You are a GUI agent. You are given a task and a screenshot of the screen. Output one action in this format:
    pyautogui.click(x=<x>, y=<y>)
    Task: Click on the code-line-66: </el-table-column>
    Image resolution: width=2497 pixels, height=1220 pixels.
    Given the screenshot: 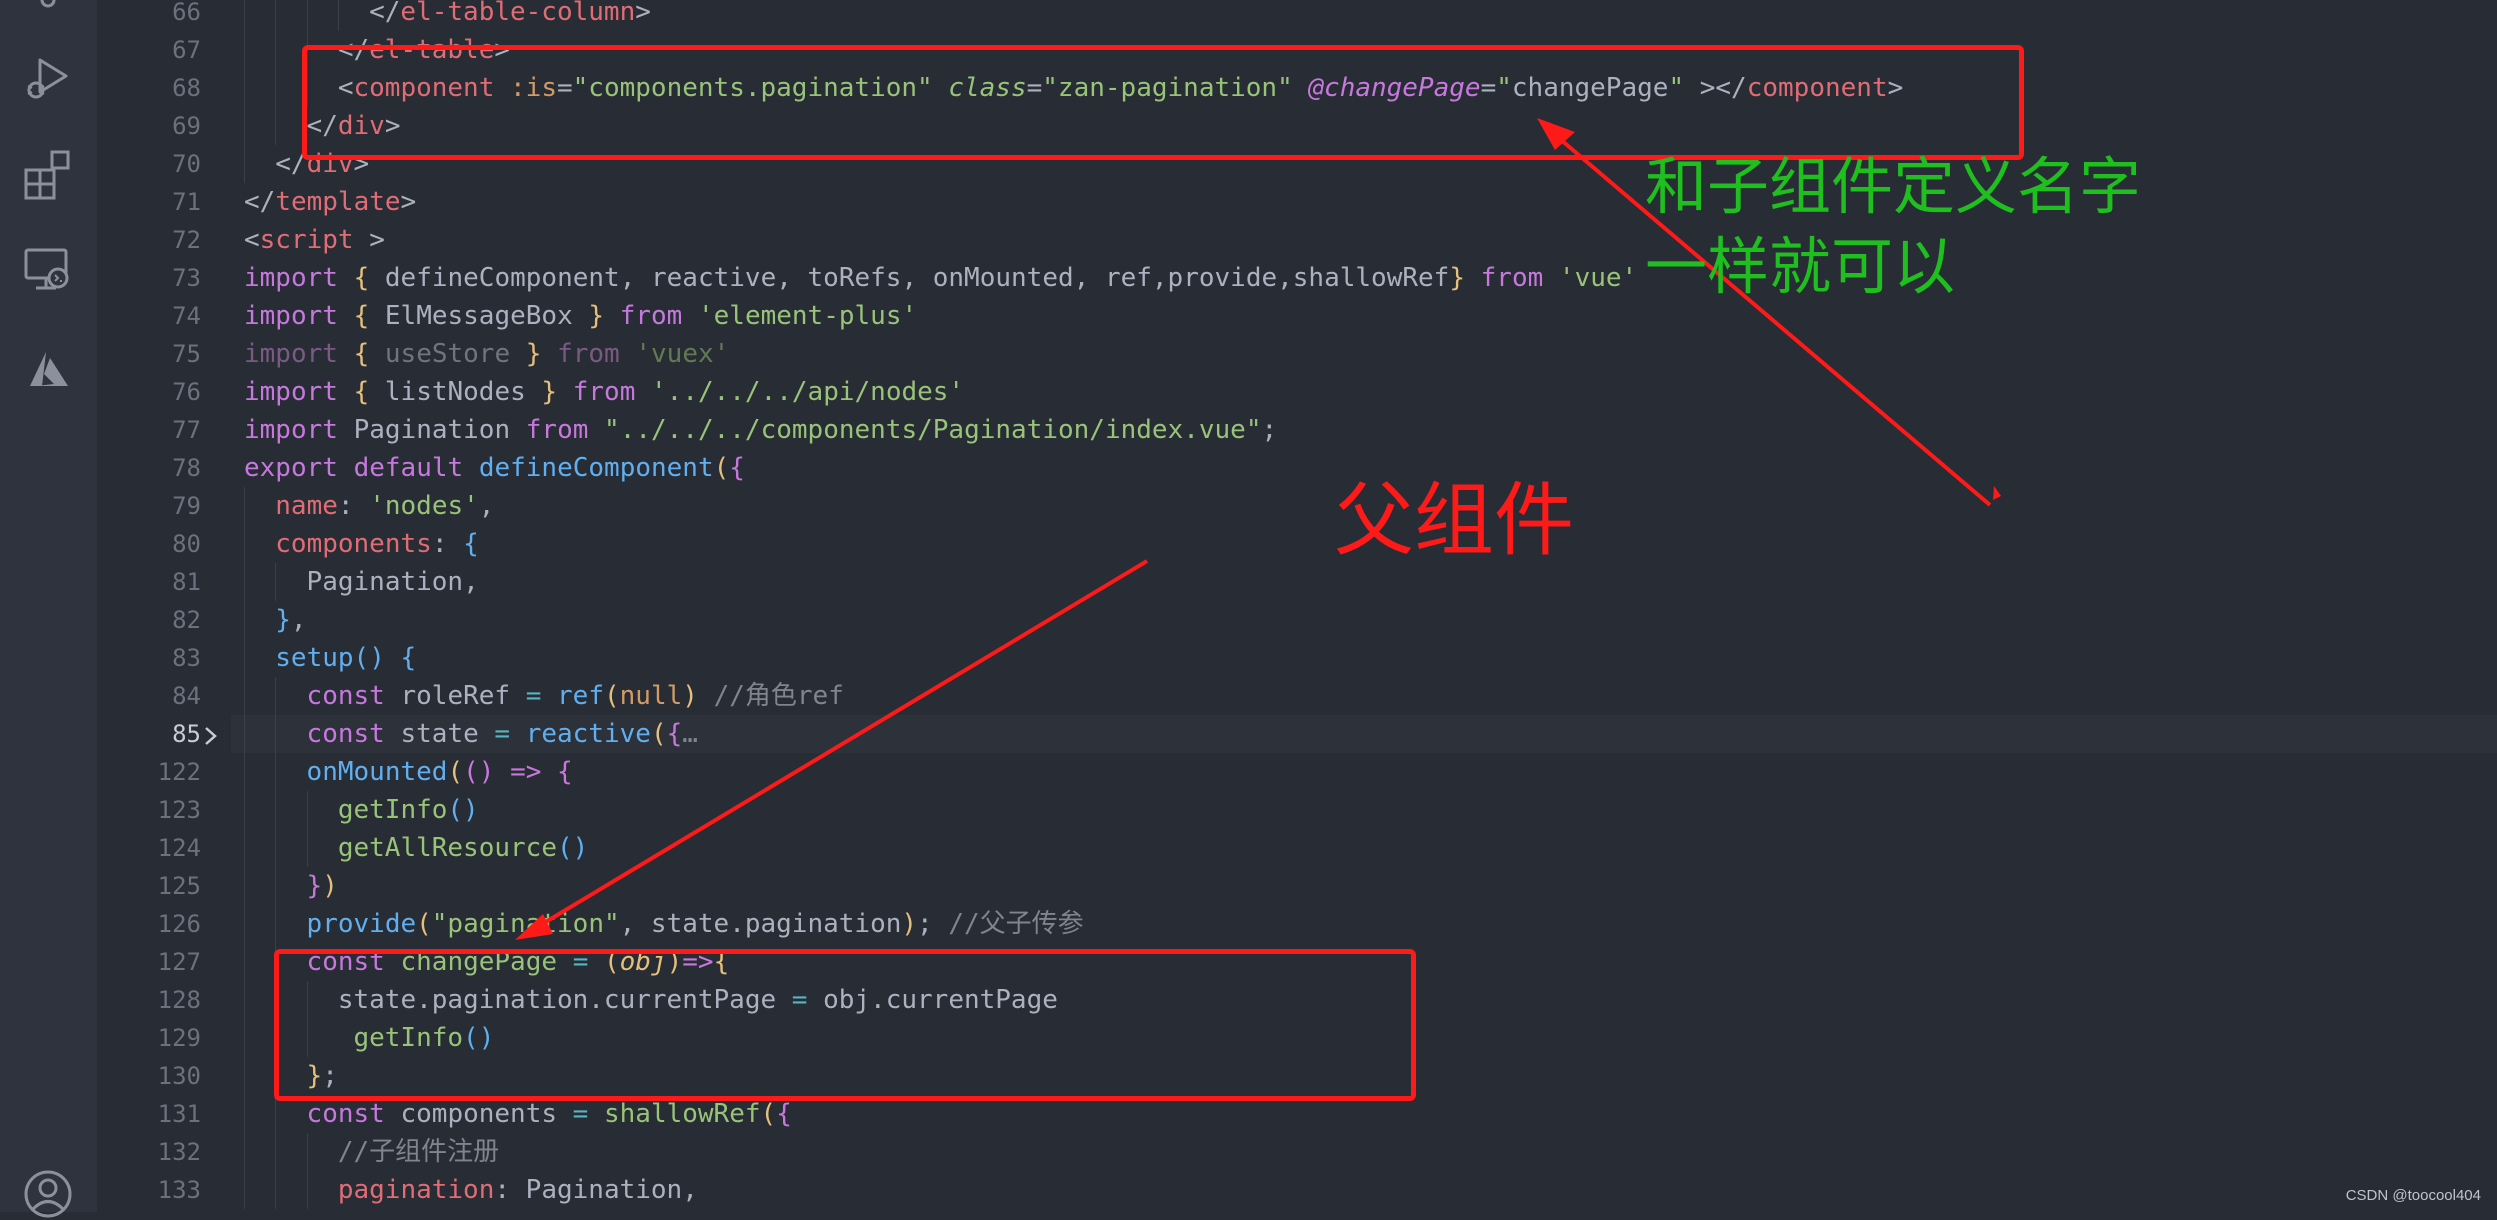 What is the action you would take?
    pyautogui.click(x=510, y=15)
    